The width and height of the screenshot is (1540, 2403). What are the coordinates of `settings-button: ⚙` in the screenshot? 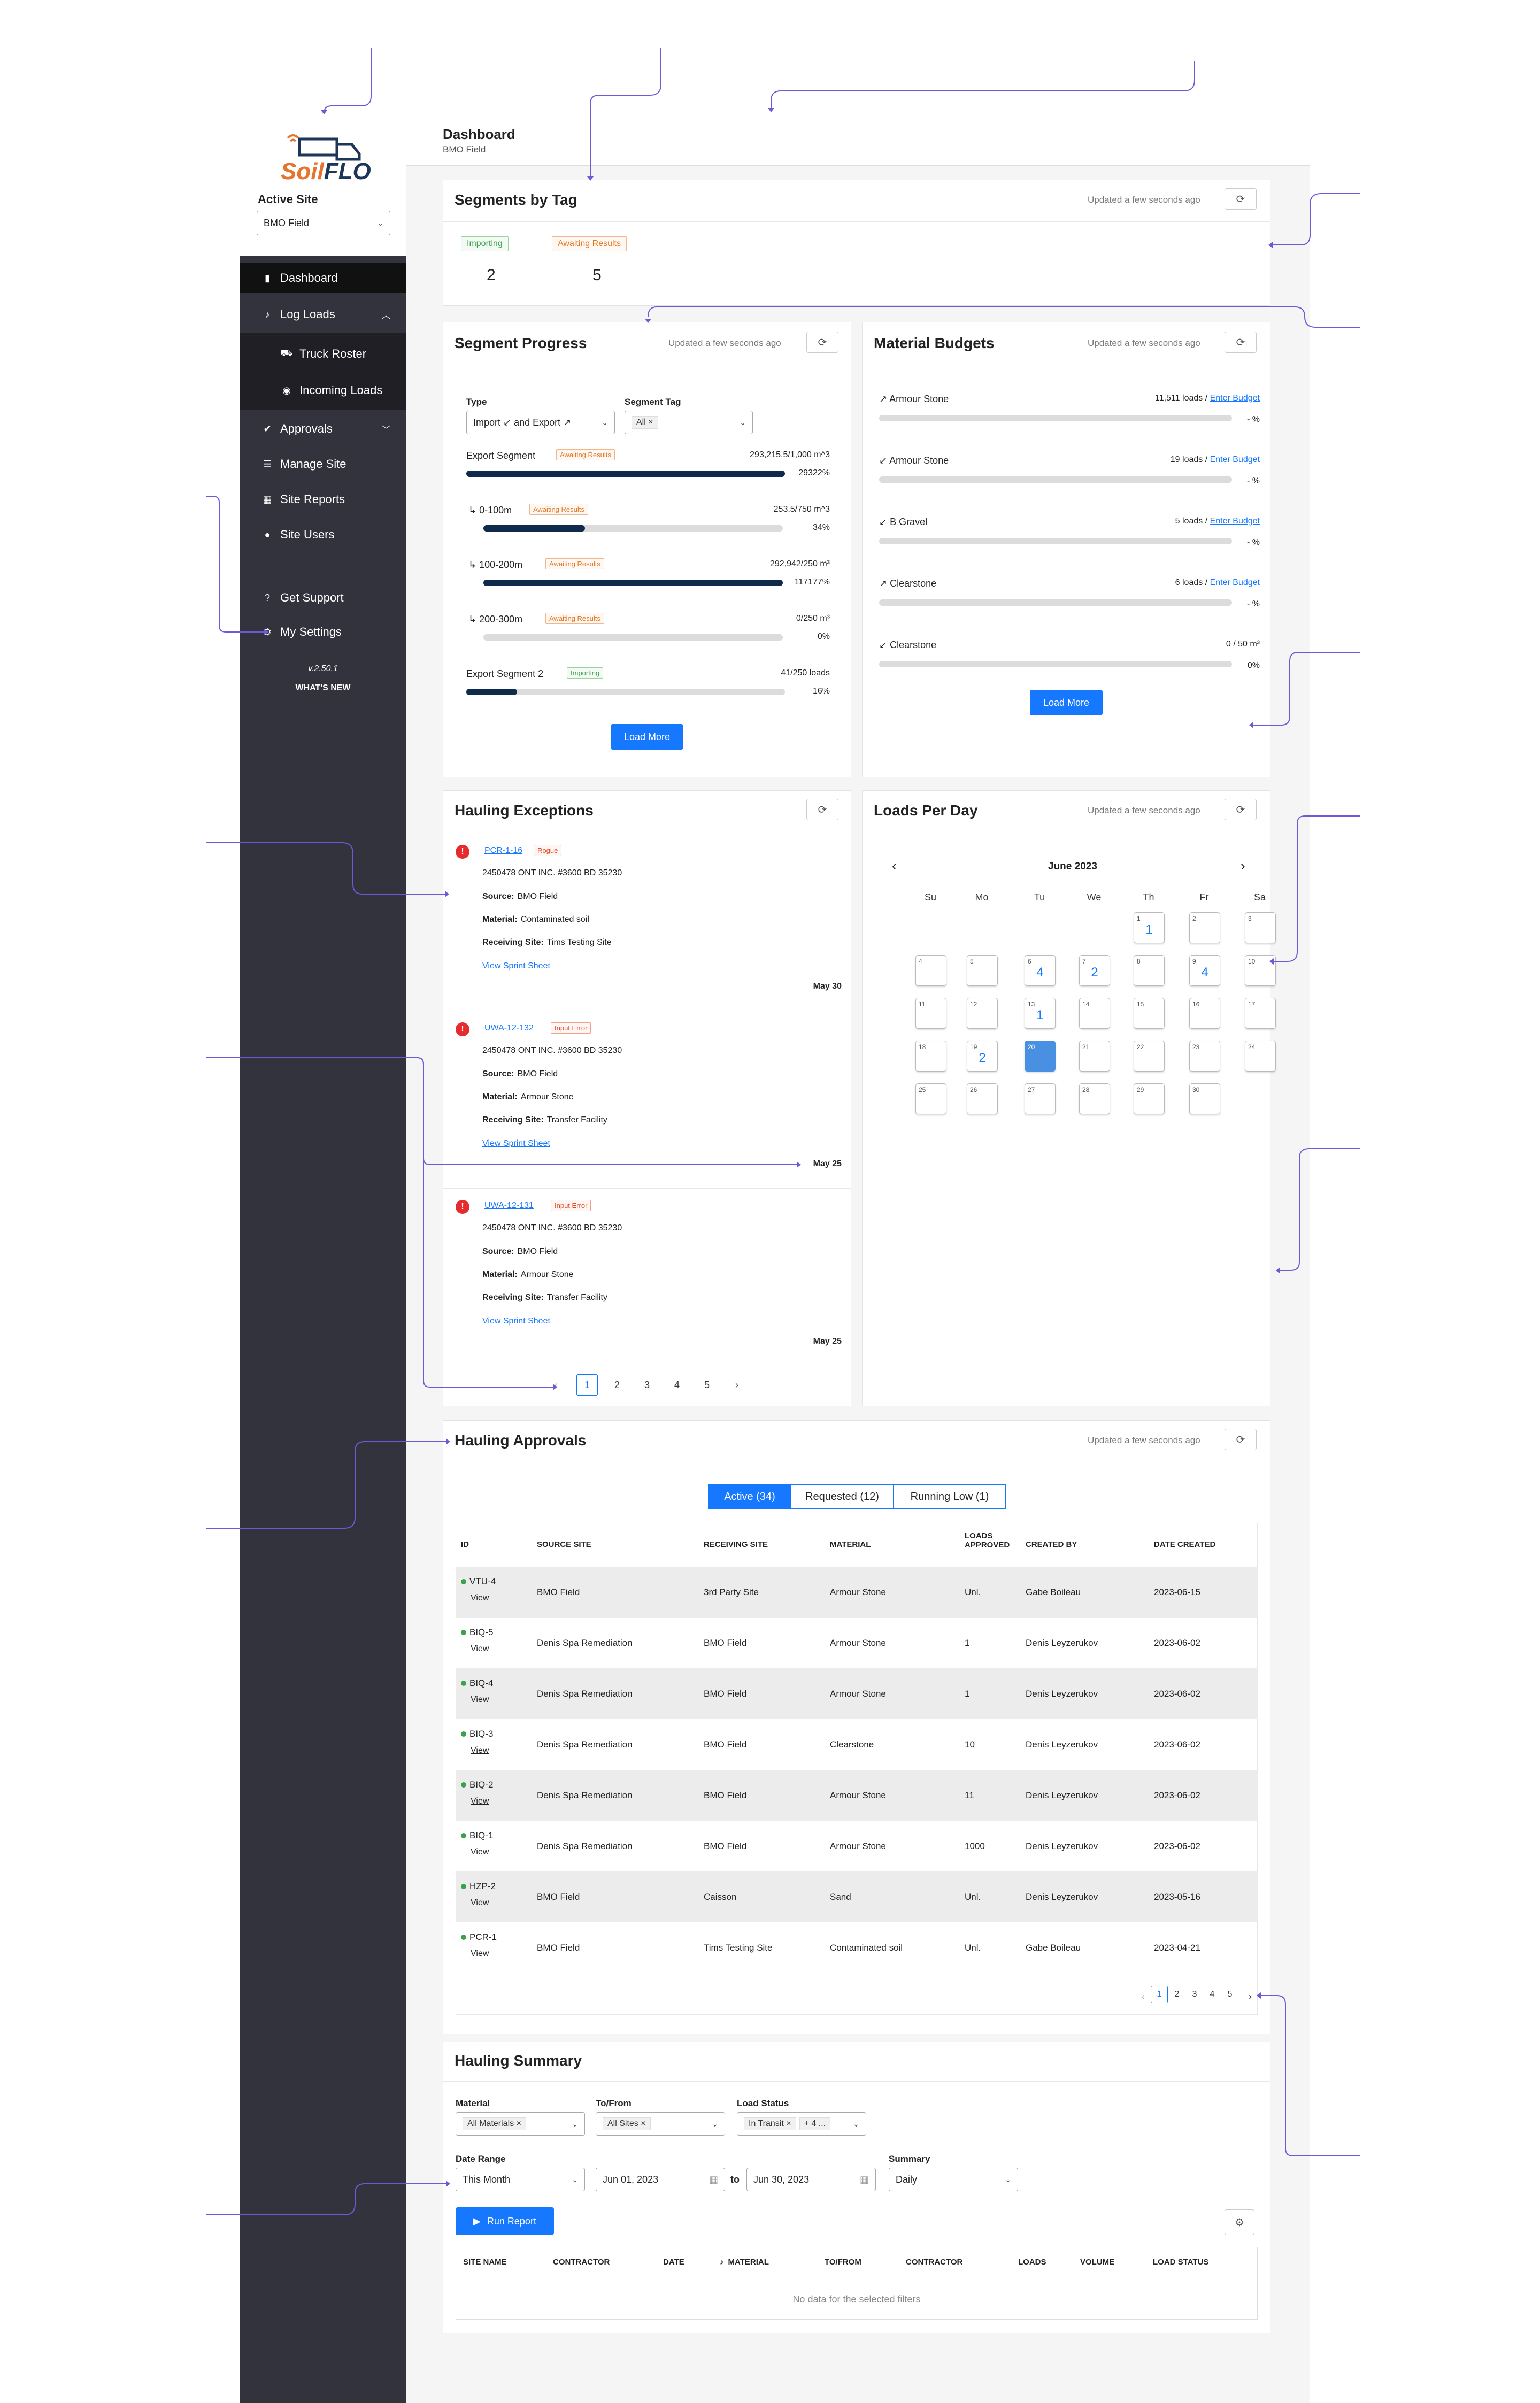 It's located at (1239, 2222).